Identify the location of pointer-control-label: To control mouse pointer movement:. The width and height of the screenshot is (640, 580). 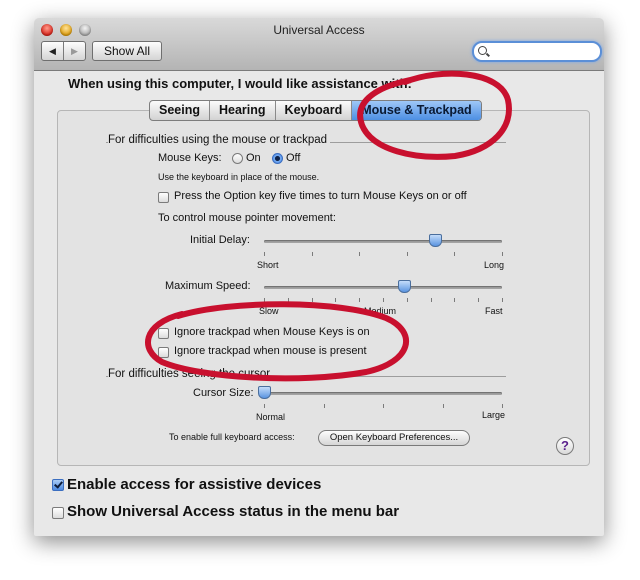
(247, 218).